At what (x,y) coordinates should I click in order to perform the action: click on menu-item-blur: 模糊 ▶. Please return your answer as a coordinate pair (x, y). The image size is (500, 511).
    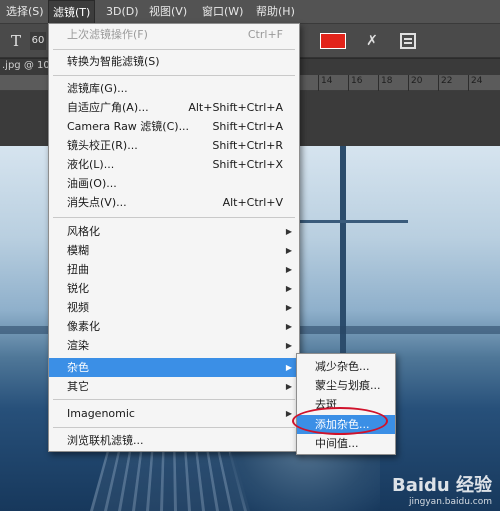
    Looking at the image, I should click on (174, 250).